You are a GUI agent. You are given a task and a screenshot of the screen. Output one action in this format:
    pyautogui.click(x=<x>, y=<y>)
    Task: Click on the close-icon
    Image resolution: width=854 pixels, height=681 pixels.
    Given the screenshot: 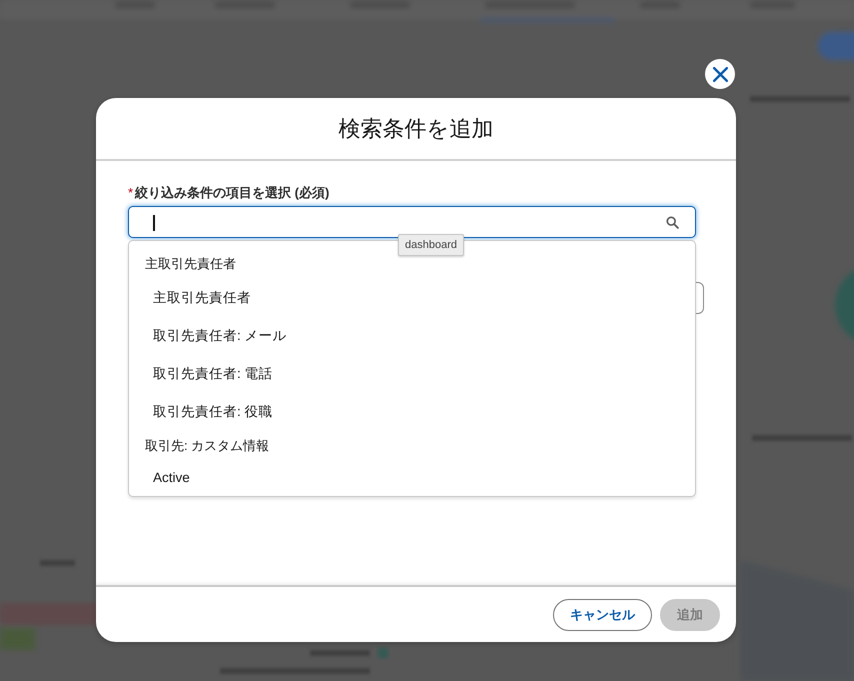 What is the action you would take?
    pyautogui.click(x=720, y=74)
    